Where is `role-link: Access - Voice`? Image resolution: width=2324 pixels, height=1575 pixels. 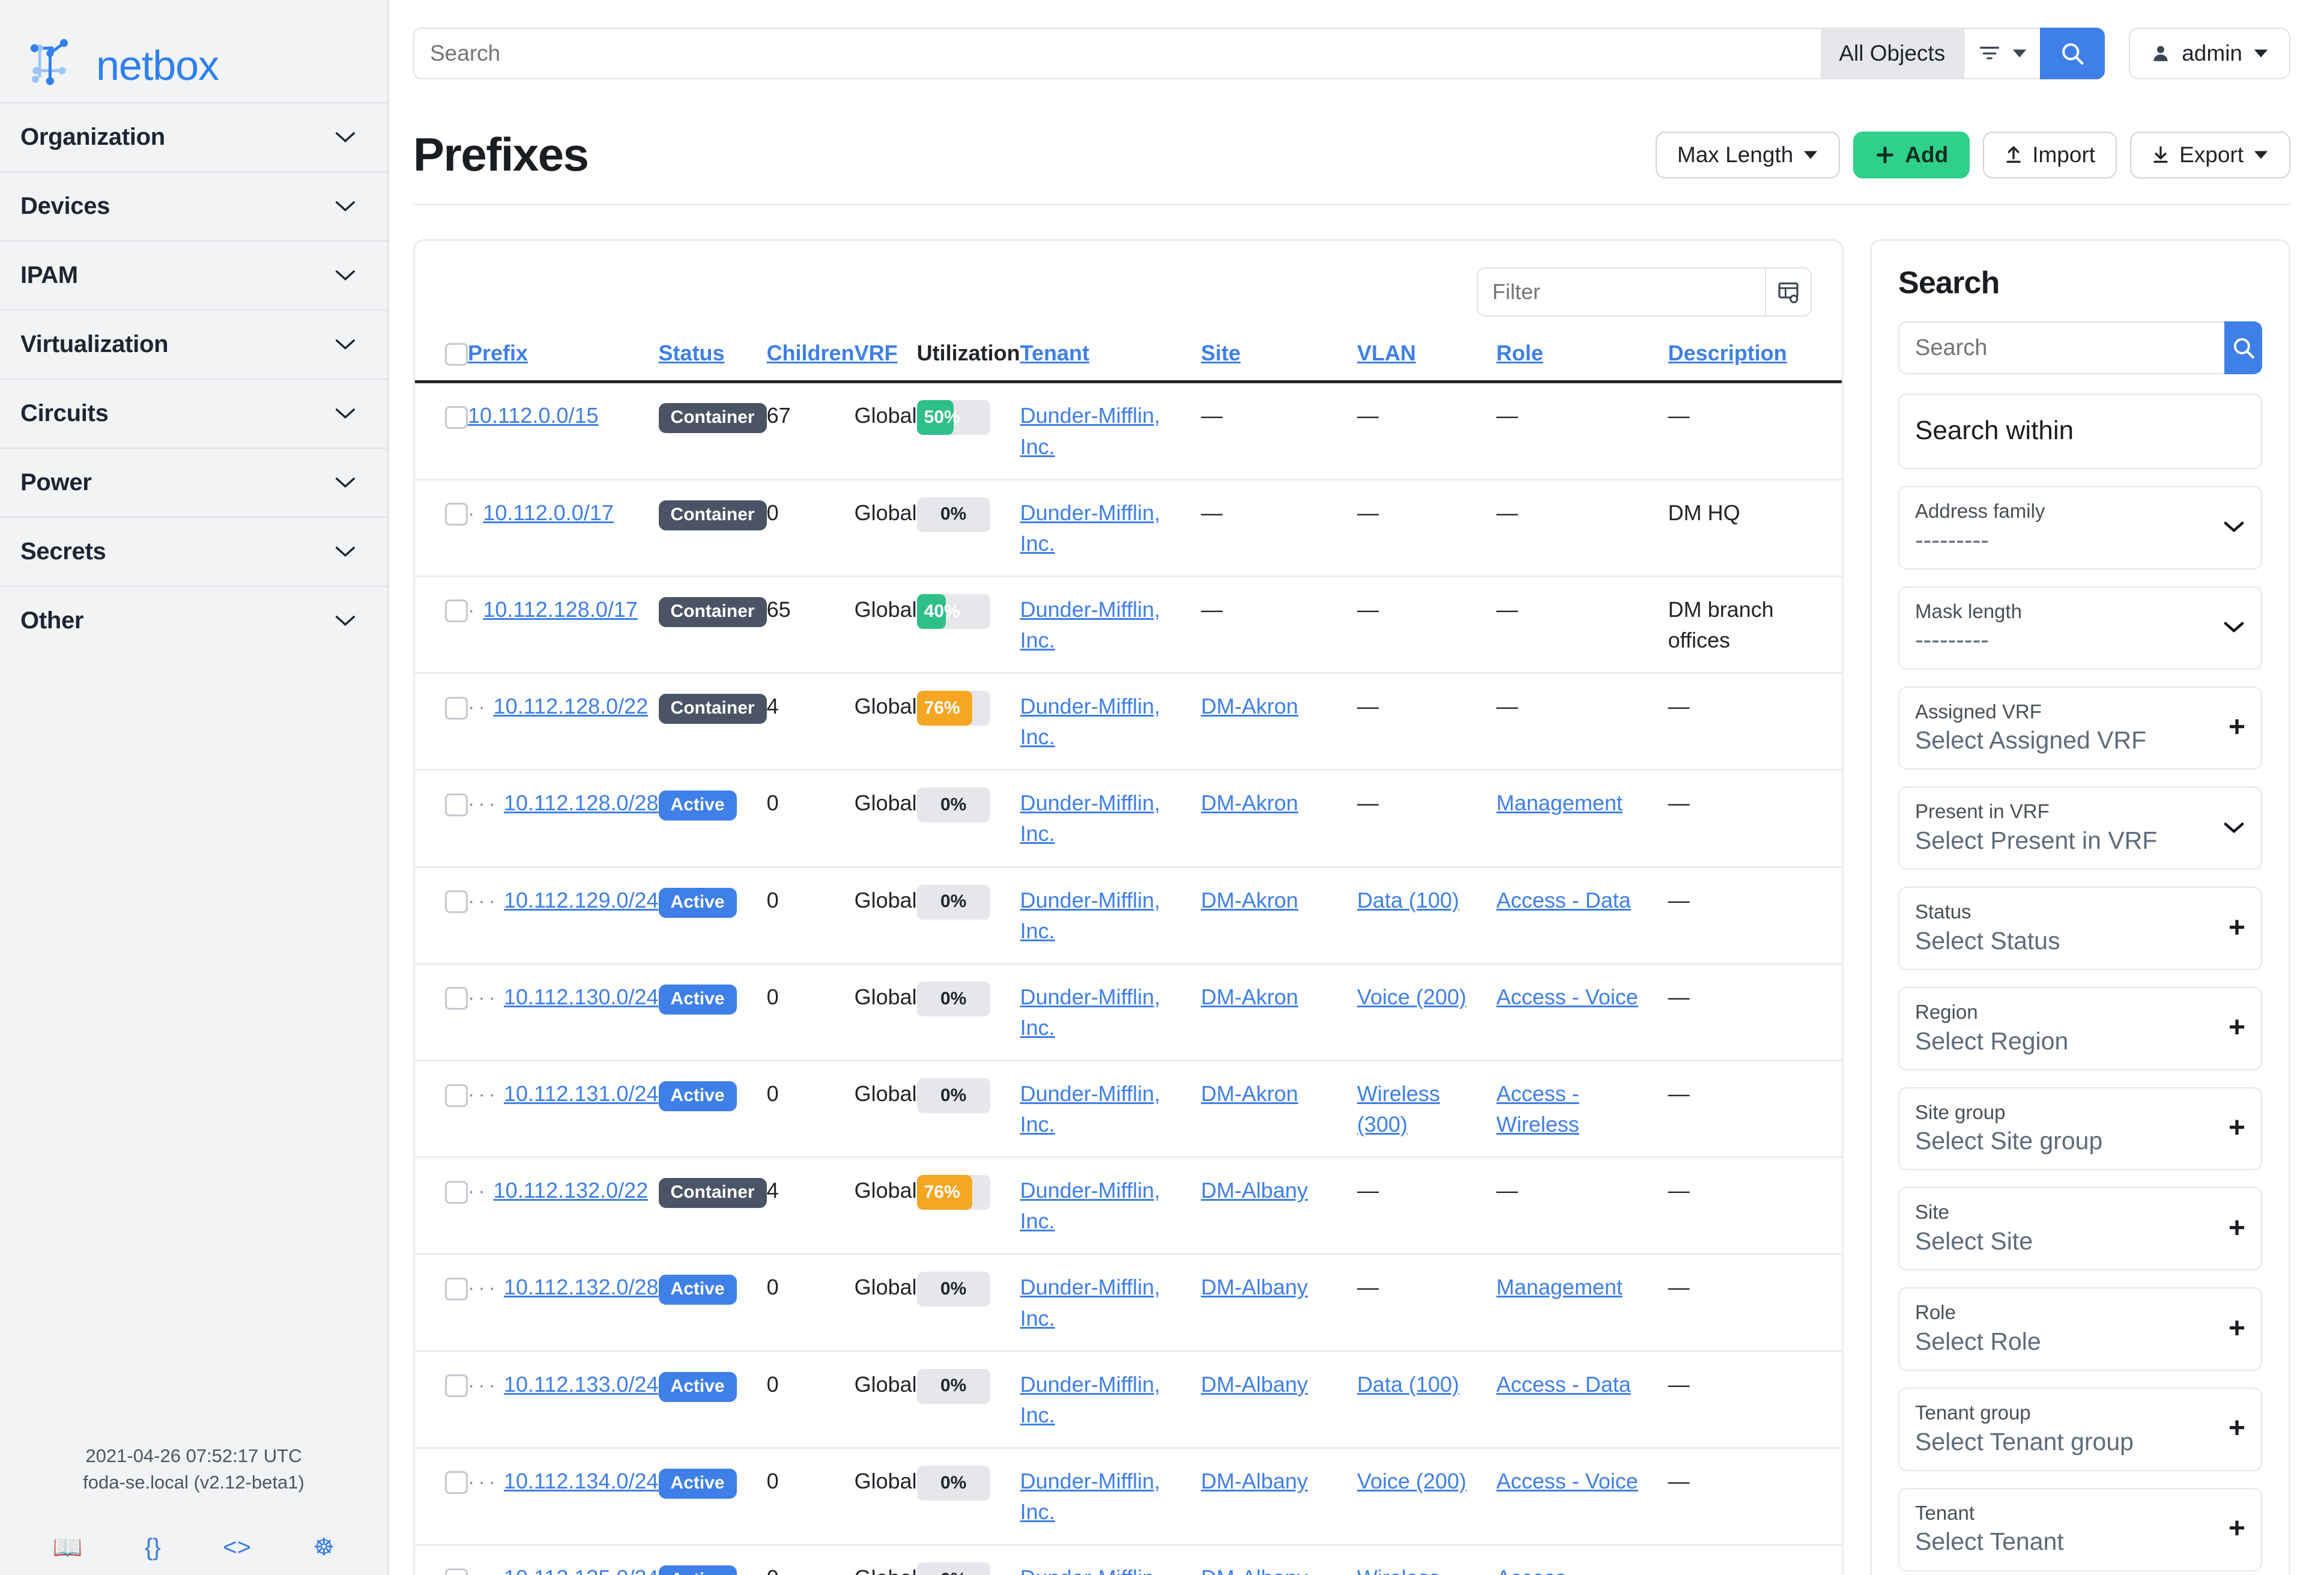 role-link: Access - Voice is located at coordinates (1567, 997).